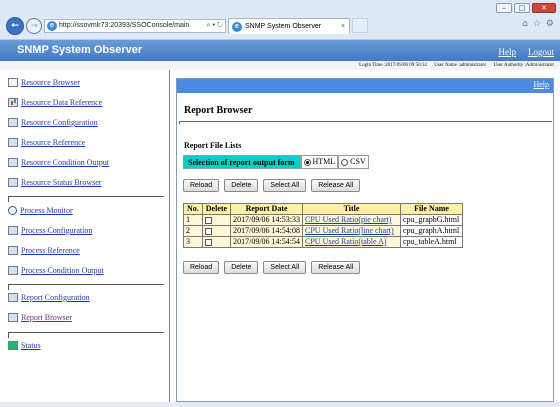 Image resolution: width=560 pixels, height=407 pixels. What do you see at coordinates (431, 242) in the screenshot?
I see `row-file-name: cpu_tableA.html` at bounding box center [431, 242].